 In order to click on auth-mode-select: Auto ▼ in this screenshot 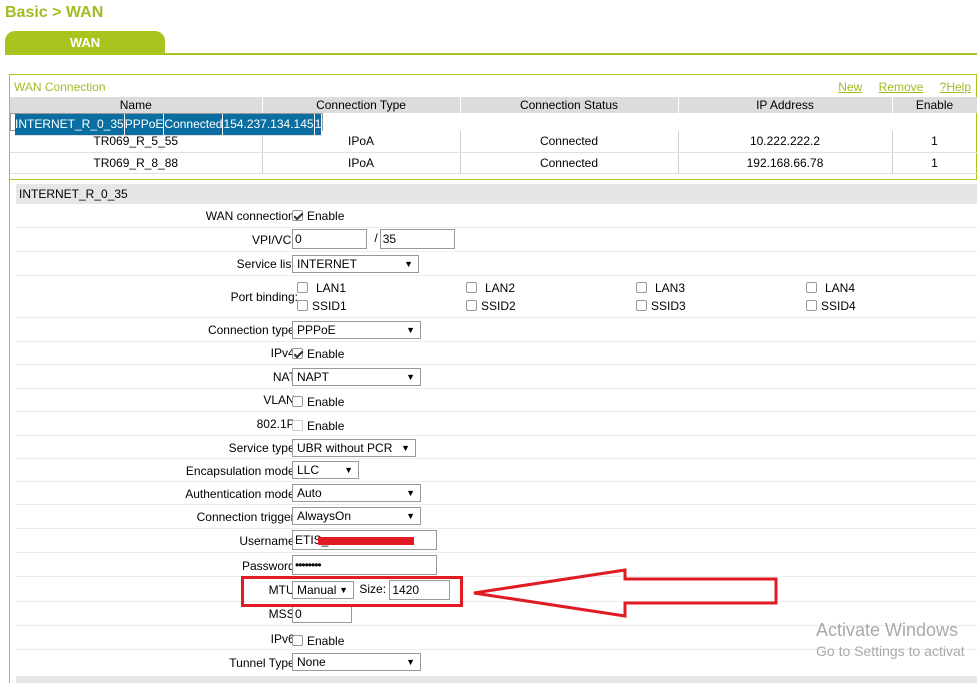, I will do `click(356, 493)`.